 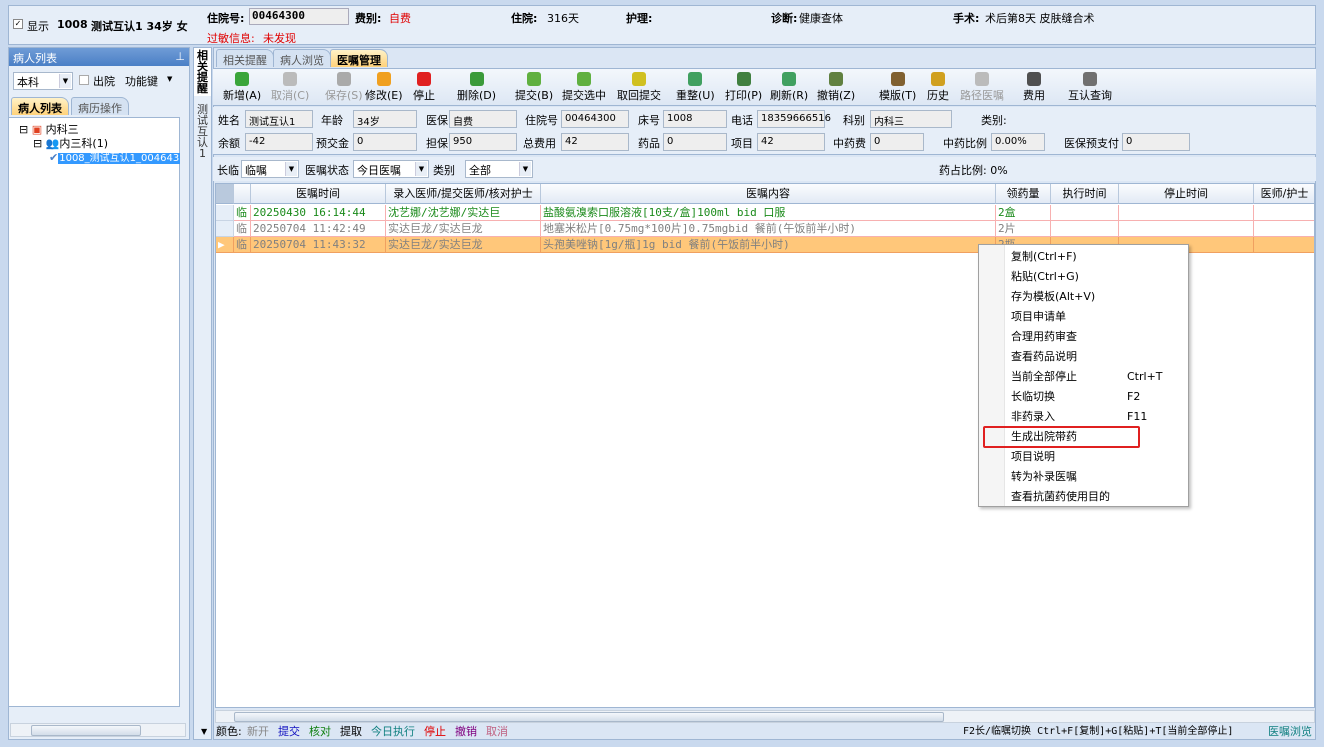 I want to click on toolbar-button-12: 刷新(R), so click(x=789, y=87).